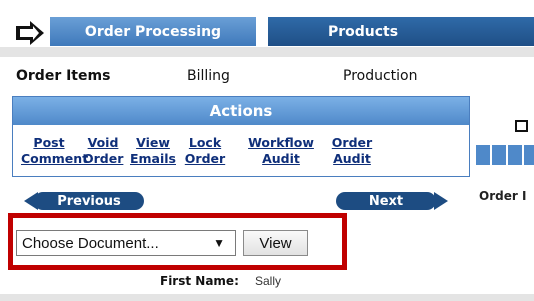 The image size is (534, 301). Describe the element at coordinates (441, 201) in the screenshot. I see `next-arrow-icon` at that location.